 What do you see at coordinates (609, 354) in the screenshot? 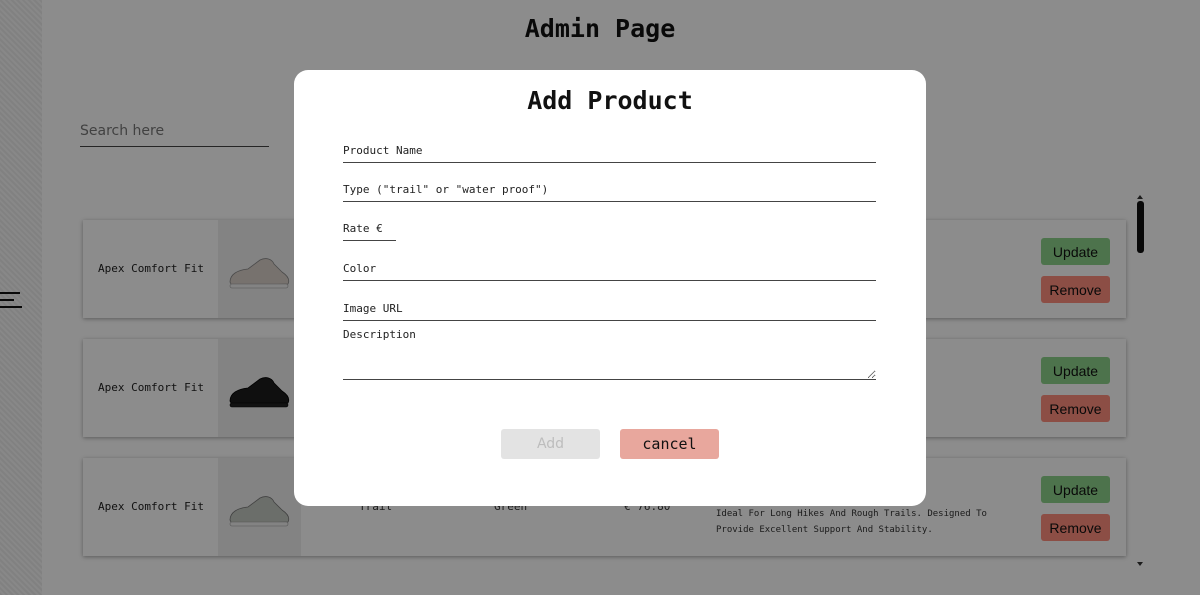
I see `description-field` at bounding box center [609, 354].